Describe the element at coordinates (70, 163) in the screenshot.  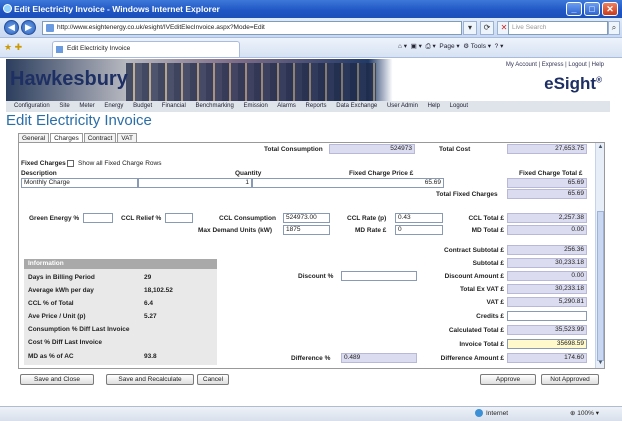
I see `show-all-checkbox` at that location.